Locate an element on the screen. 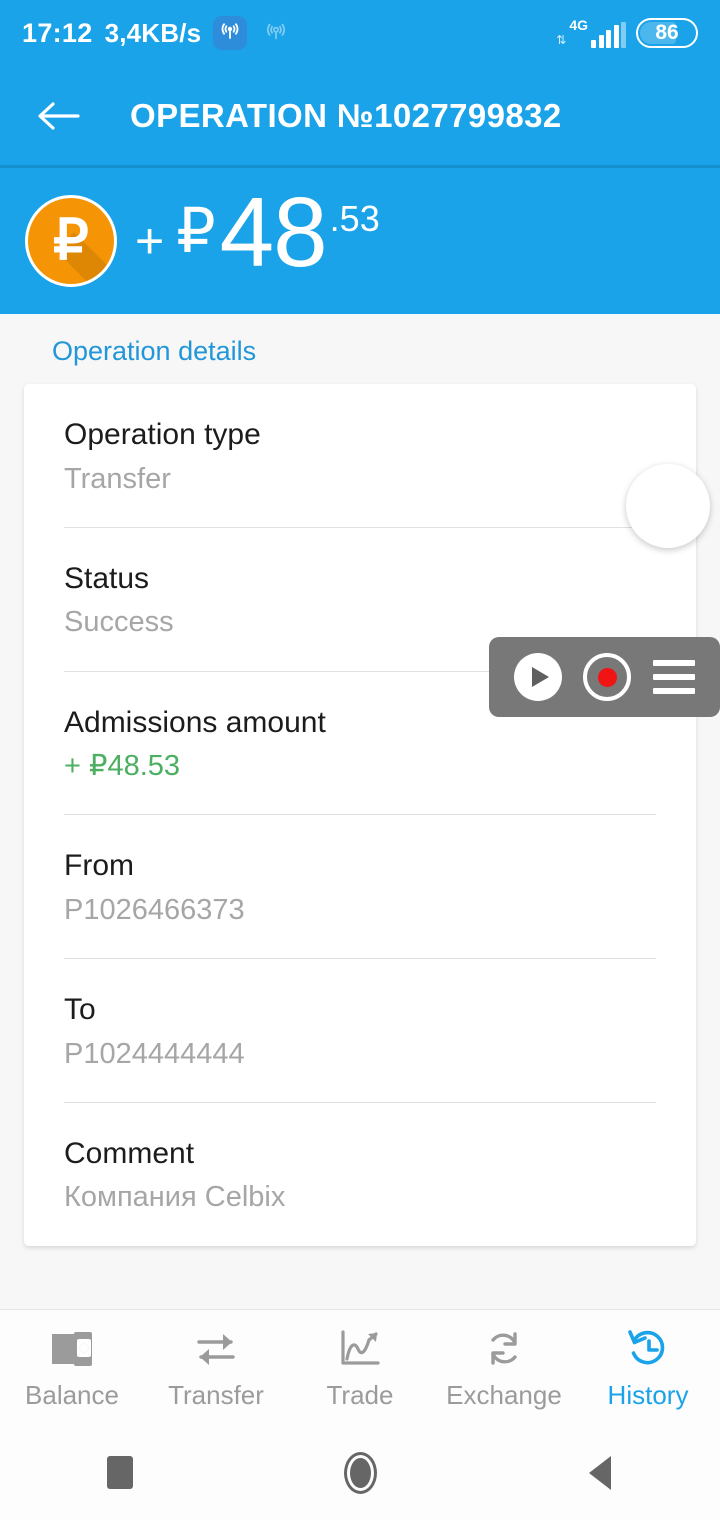 This screenshot has width=720, height=1520. back-arrow-icon is located at coordinates (58, 116).